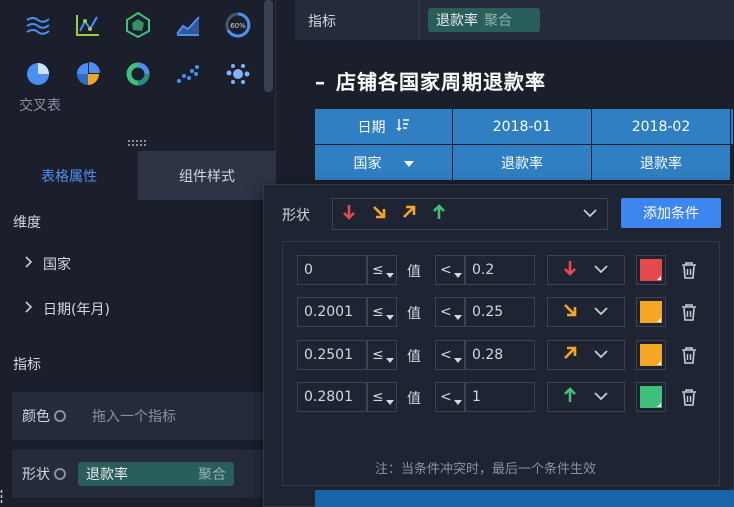 The image size is (734, 507). I want to click on arrow-up-right-orange-icon, so click(409, 214).